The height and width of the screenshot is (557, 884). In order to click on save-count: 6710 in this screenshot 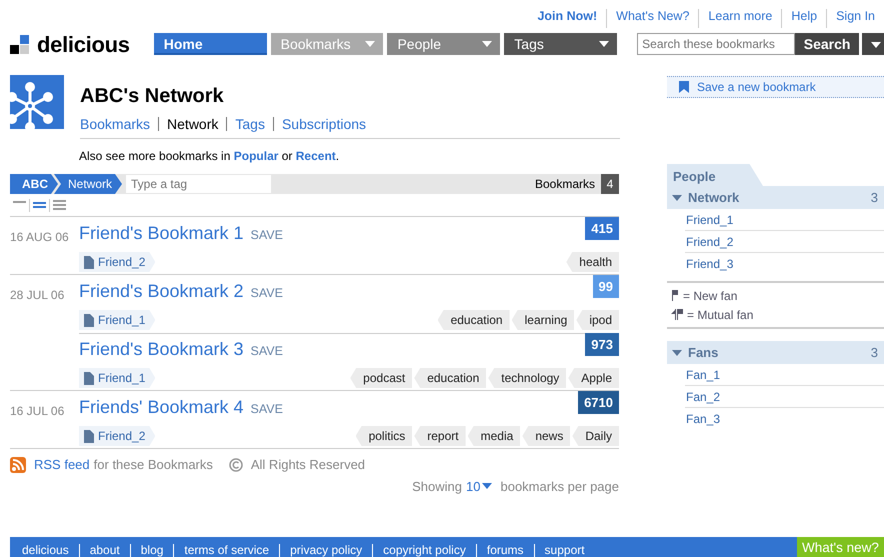, I will do `click(598, 402)`.